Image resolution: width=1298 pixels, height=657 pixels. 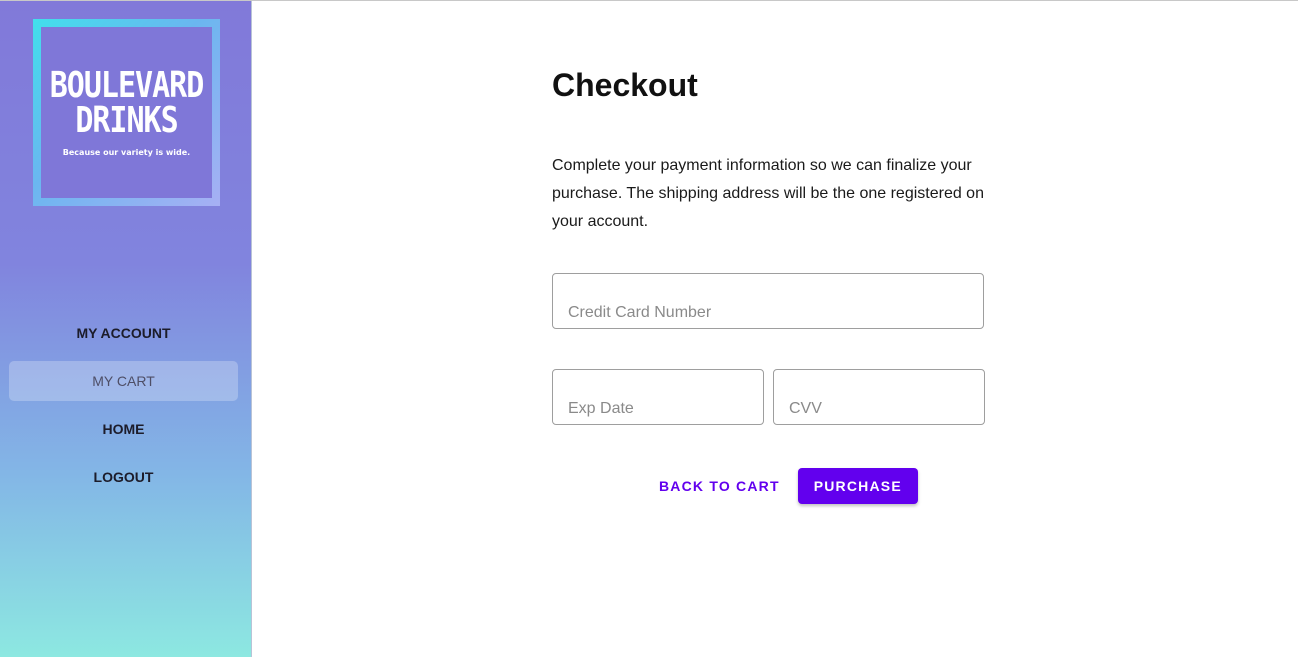 I want to click on sidebar-nav: MY ACCOUNT MY CART HOME LOGOUT, so click(x=123, y=409).